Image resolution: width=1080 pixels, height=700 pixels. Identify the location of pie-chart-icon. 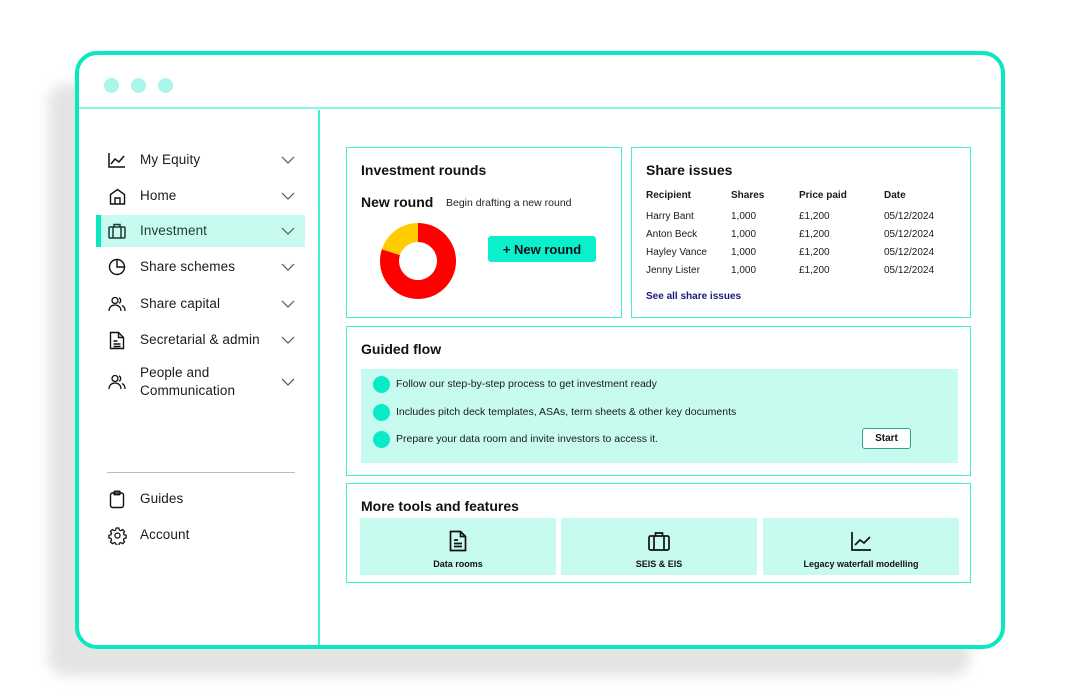
(117, 267).